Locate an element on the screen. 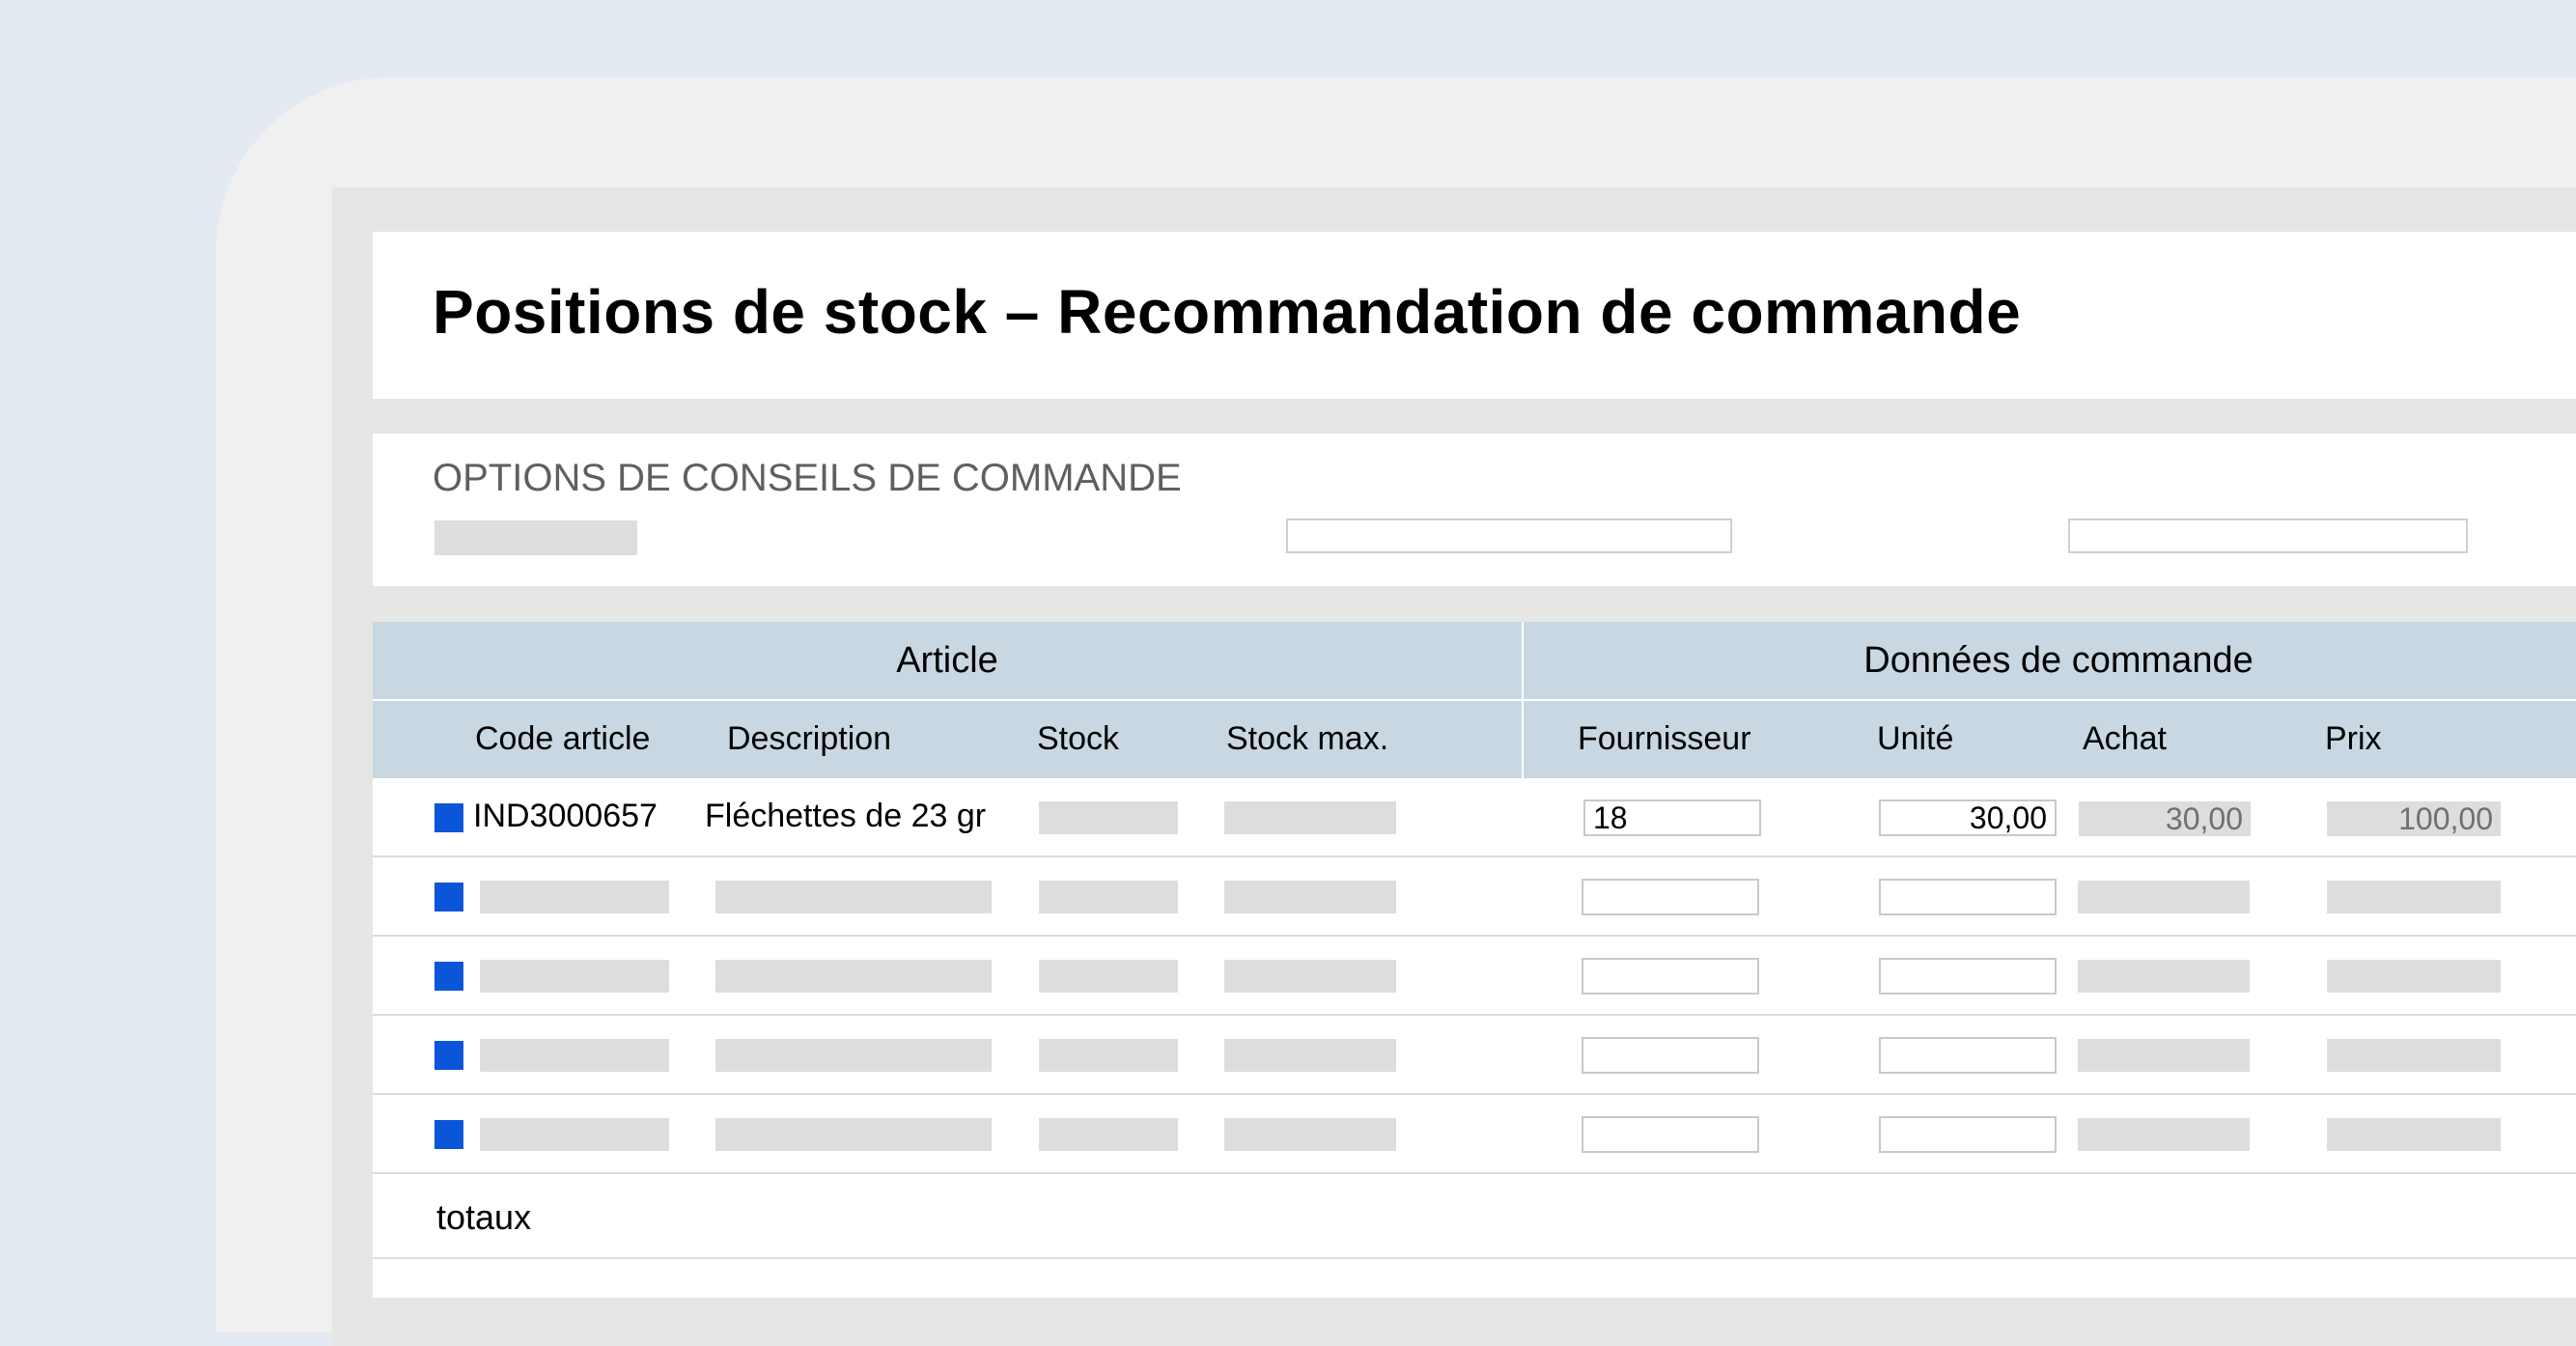 This screenshot has height=1346, width=2576. supplier-input: 18 is located at coordinates (1672, 817).